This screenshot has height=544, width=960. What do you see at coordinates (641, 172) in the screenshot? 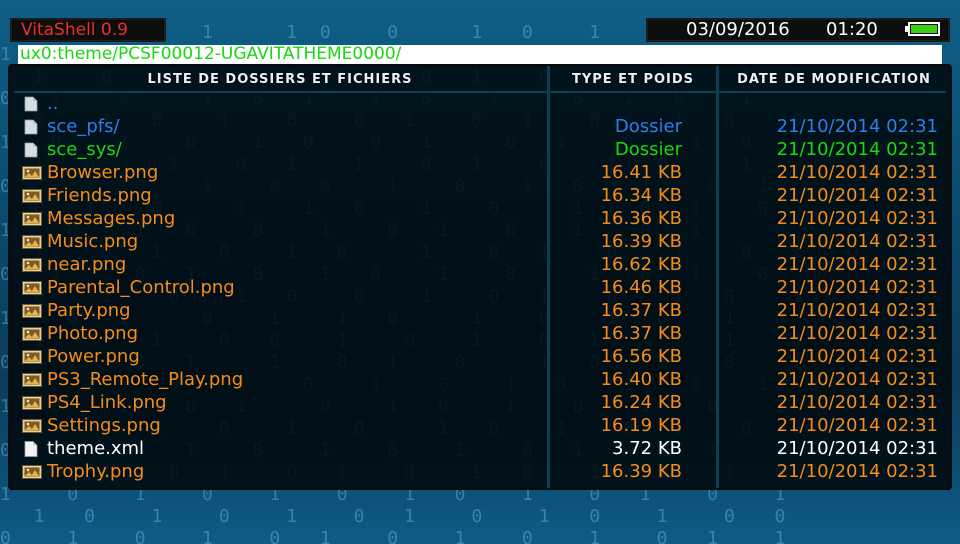
I see `file-type-size: 16.41 KB` at bounding box center [641, 172].